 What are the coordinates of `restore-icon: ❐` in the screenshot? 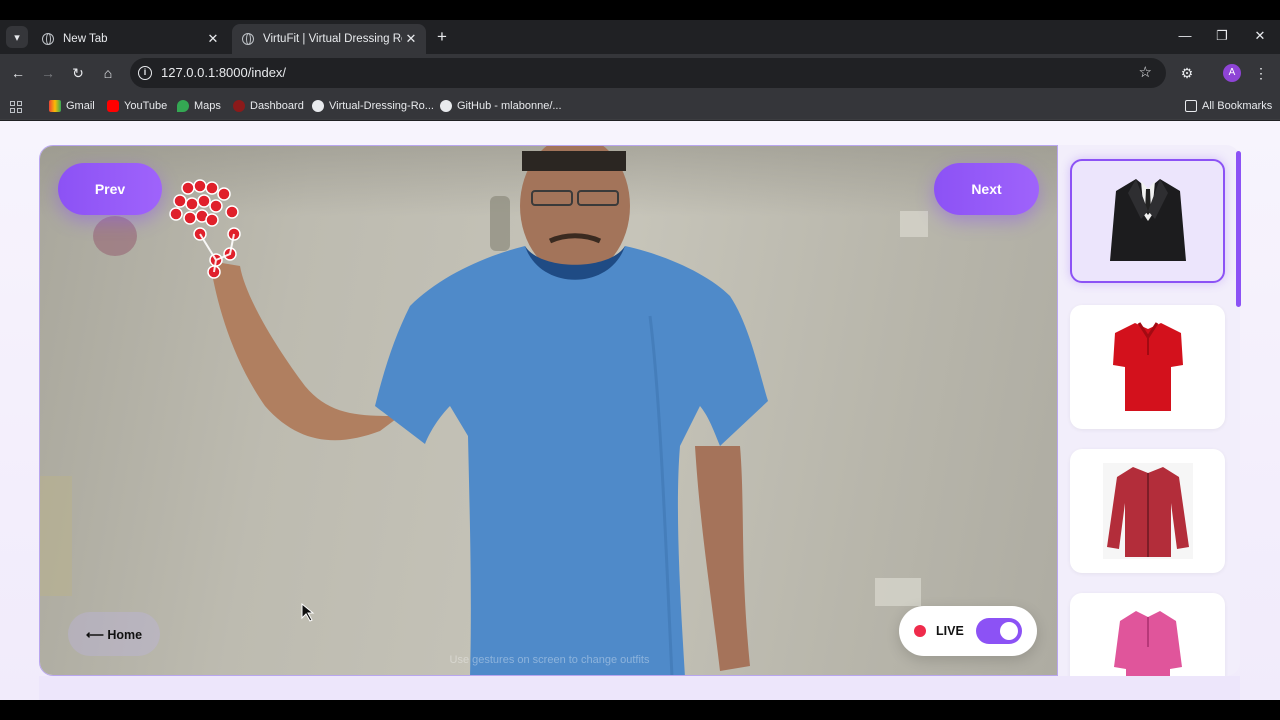 It's located at (1222, 36).